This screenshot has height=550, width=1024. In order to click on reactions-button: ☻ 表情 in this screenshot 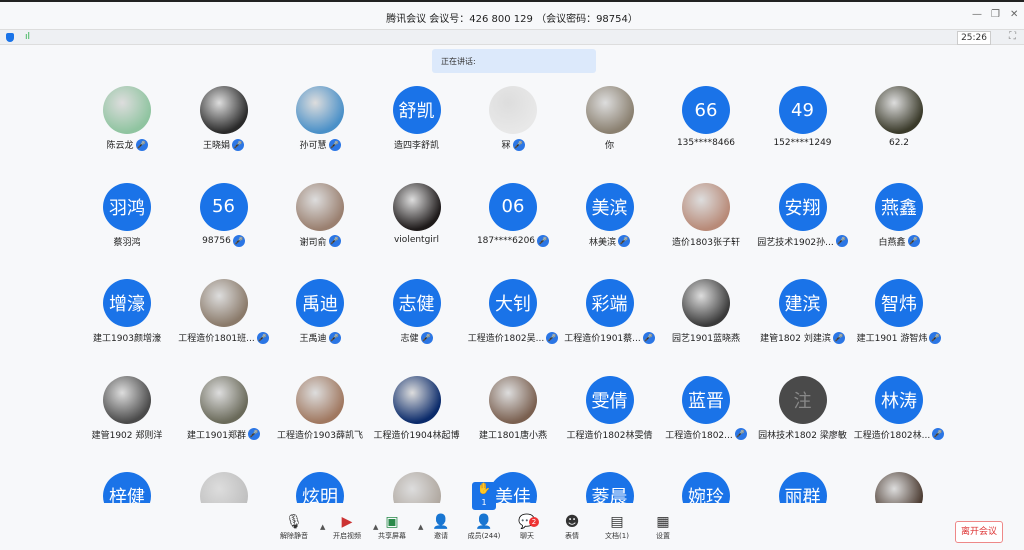, I will do `click(572, 527)`.